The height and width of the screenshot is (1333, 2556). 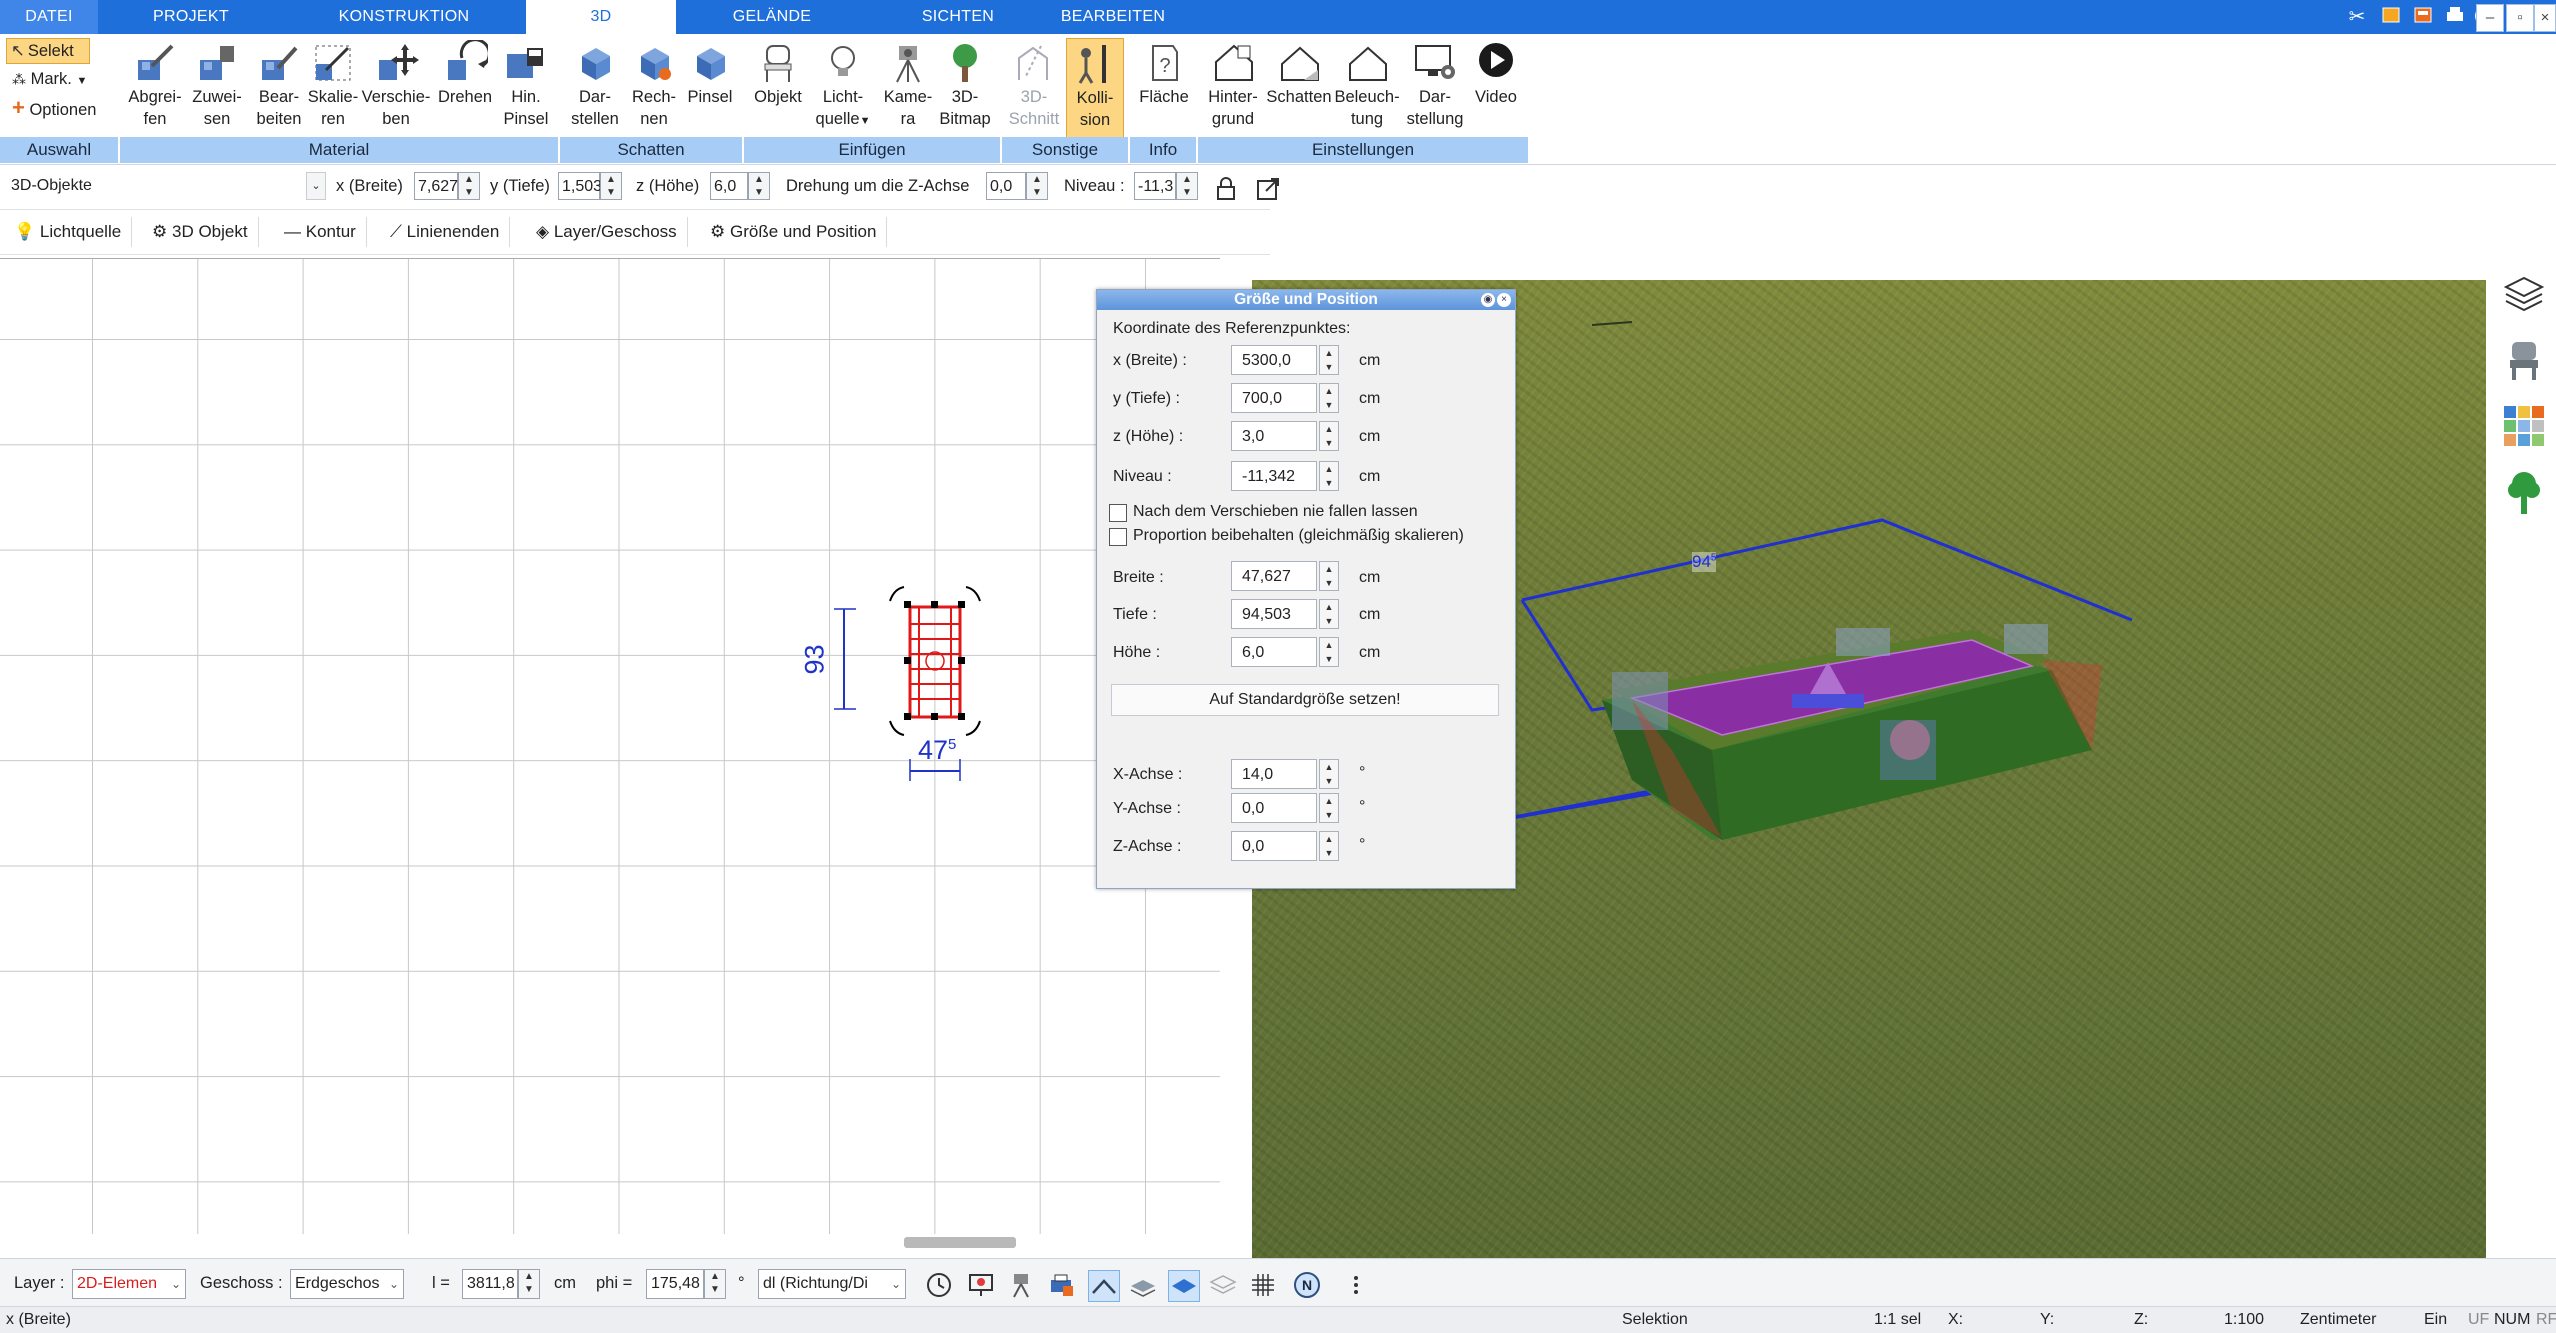 What do you see at coordinates (1329, 846) in the screenshot?
I see `z-axis-spinner: ▲ ▼` at bounding box center [1329, 846].